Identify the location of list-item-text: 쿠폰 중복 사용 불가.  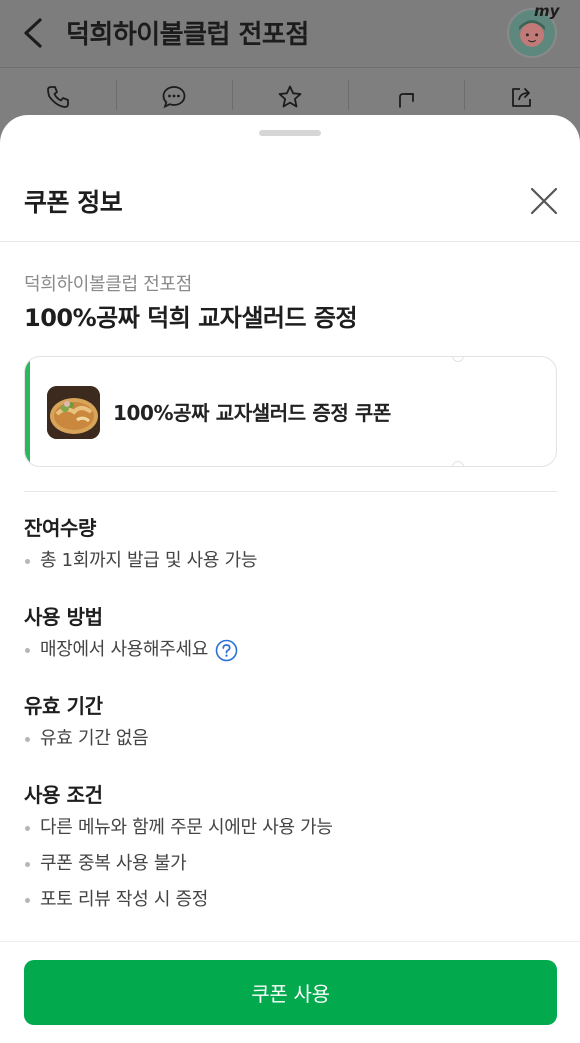
(113, 863).